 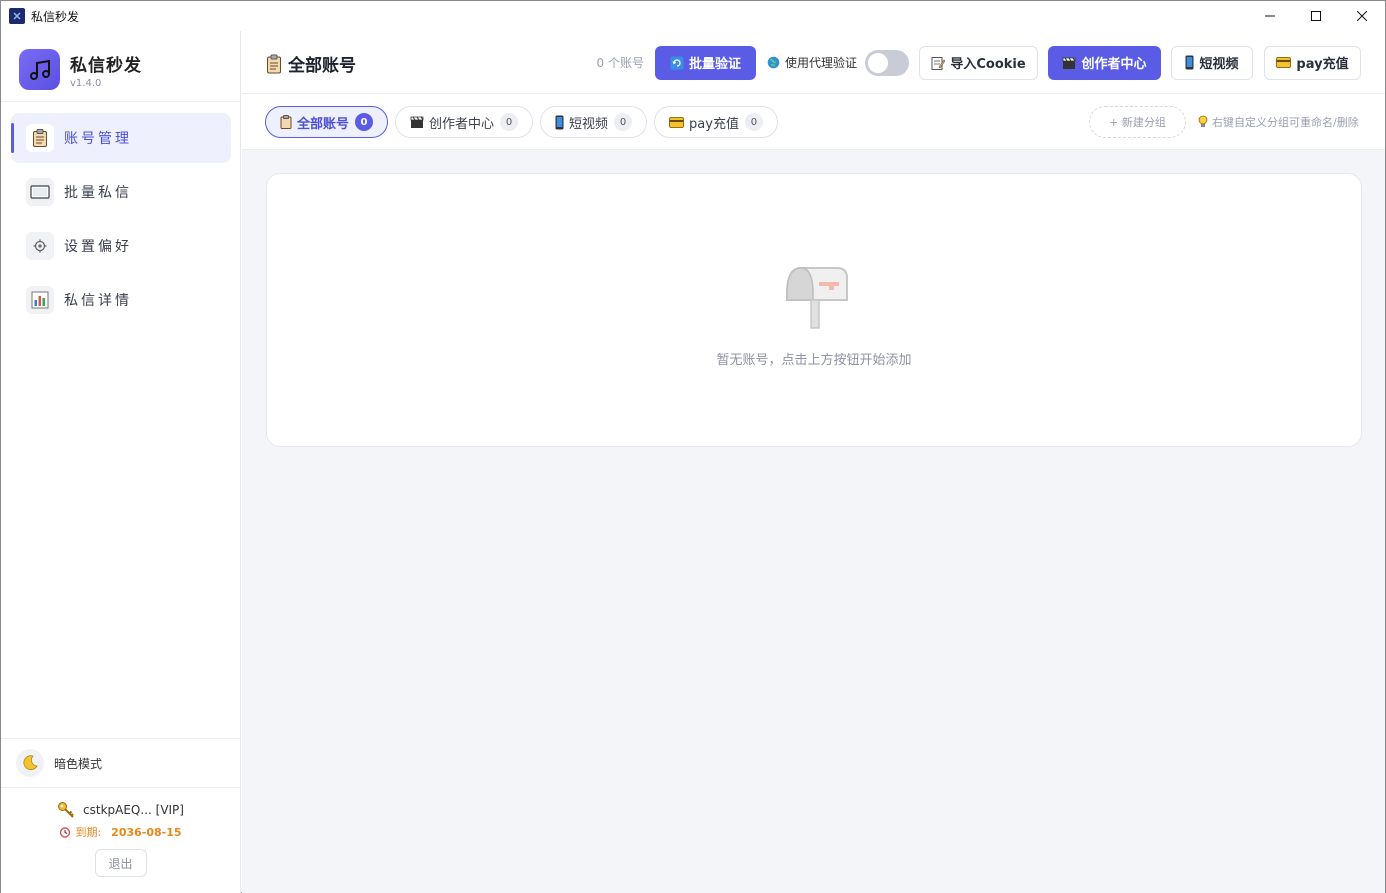 I want to click on dark-mode-label: 暗色模式, so click(x=78, y=763).